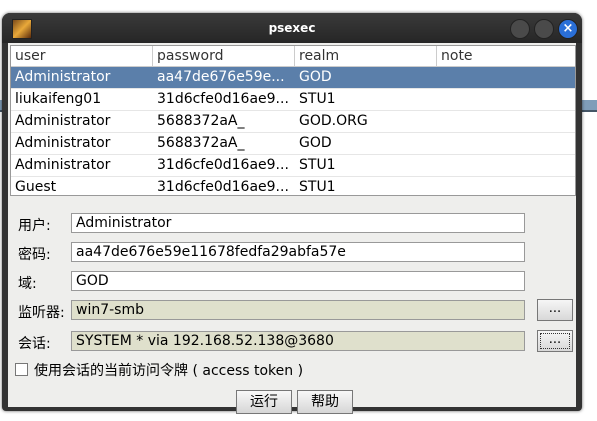 The height and width of the screenshot is (421, 597). What do you see at coordinates (34, 344) in the screenshot?
I see `session-label: 会话:` at bounding box center [34, 344].